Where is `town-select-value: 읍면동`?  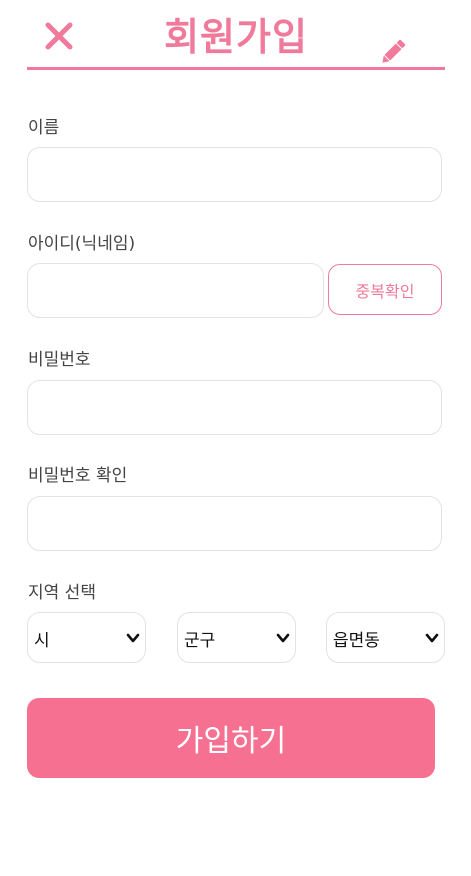
town-select-value: 읍면동 is located at coordinates (356, 641).